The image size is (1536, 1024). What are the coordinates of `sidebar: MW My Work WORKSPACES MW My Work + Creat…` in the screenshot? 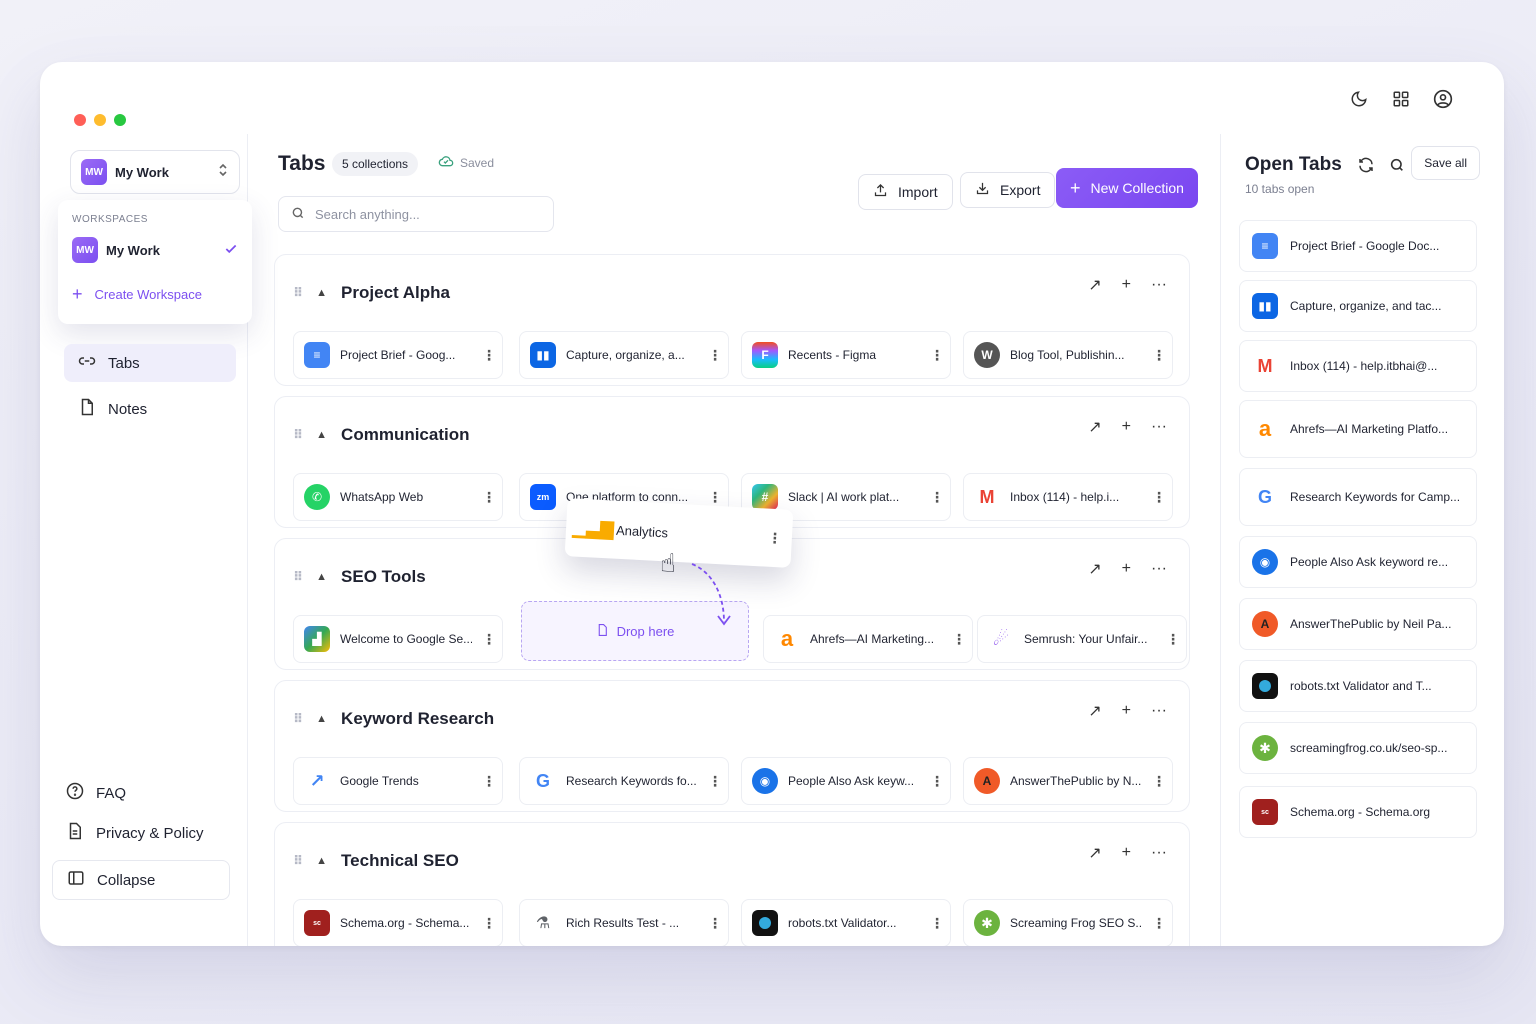 It's located at (146, 540).